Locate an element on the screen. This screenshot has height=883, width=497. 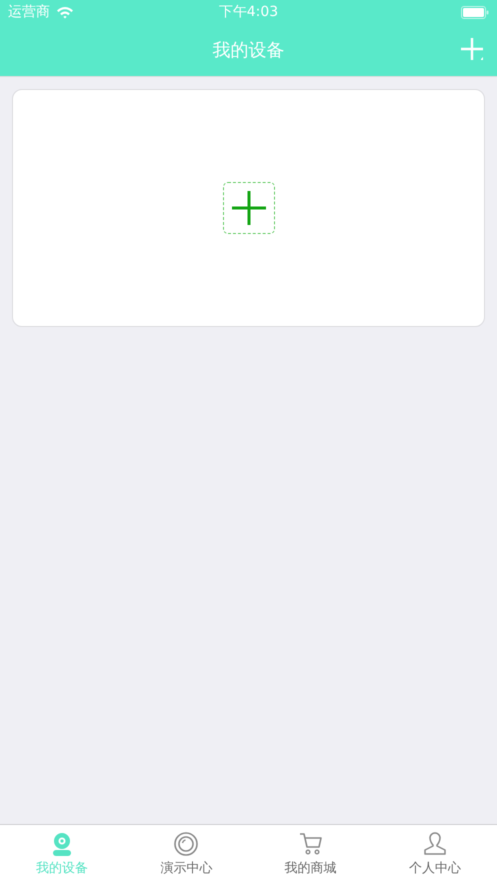
cart-icon is located at coordinates (311, 844).